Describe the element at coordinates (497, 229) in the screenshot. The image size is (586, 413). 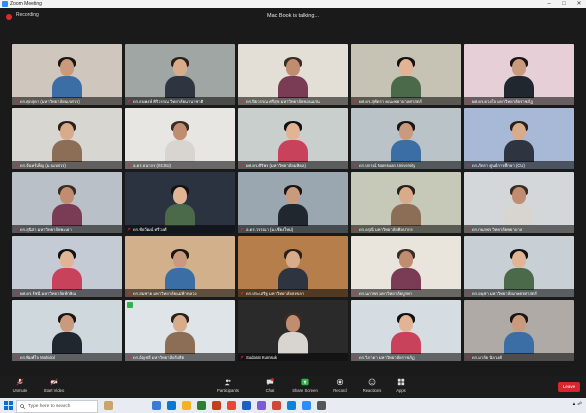
I see `participant-name: ดร.กนกพร วิทยาลัยพยาบาล` at that location.